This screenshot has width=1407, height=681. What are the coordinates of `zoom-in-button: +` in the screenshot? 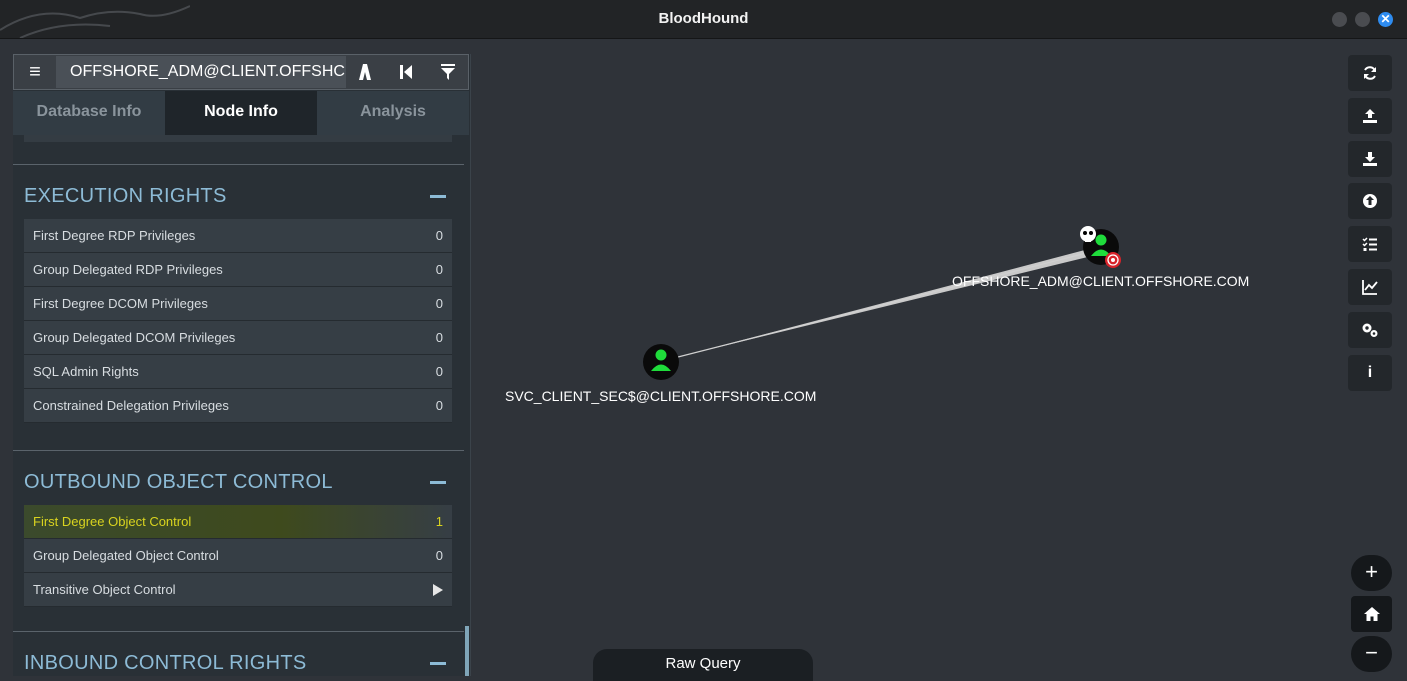 It's located at (1371, 573).